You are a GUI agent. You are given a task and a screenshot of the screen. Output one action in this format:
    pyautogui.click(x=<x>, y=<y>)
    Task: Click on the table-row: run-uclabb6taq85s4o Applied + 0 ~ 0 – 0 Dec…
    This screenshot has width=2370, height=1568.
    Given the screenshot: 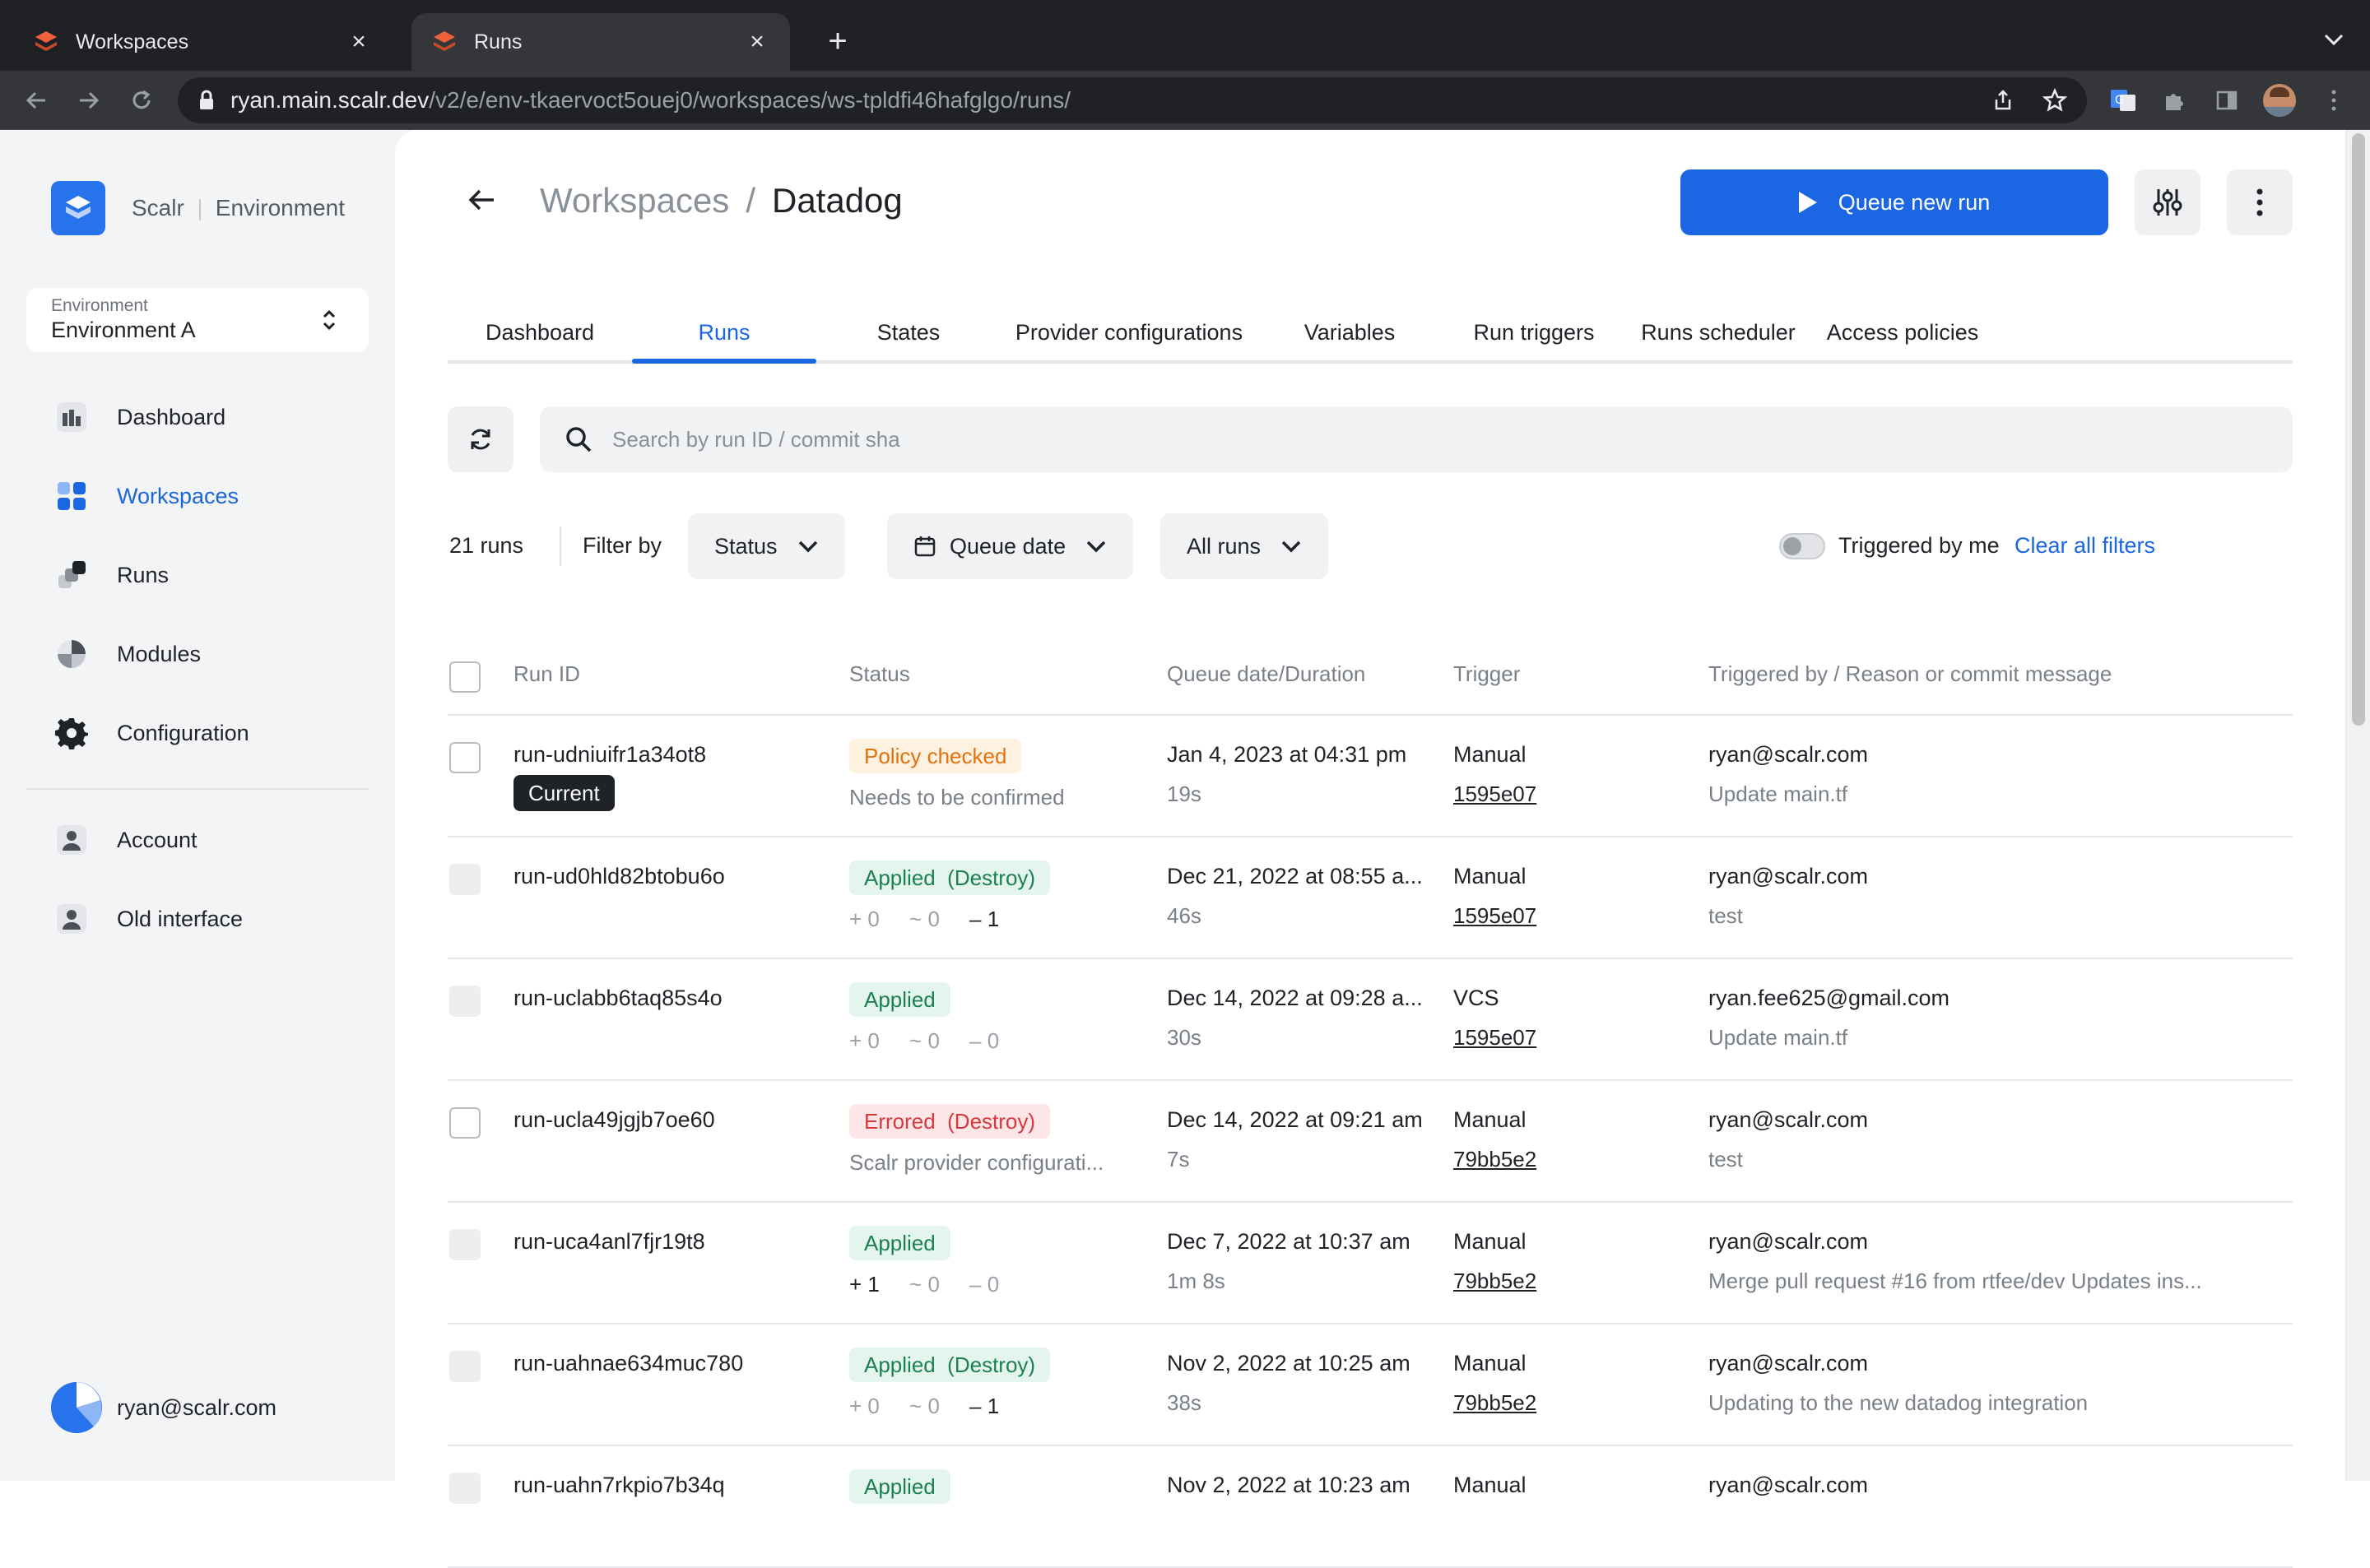 What is the action you would take?
    pyautogui.click(x=1370, y=1020)
    